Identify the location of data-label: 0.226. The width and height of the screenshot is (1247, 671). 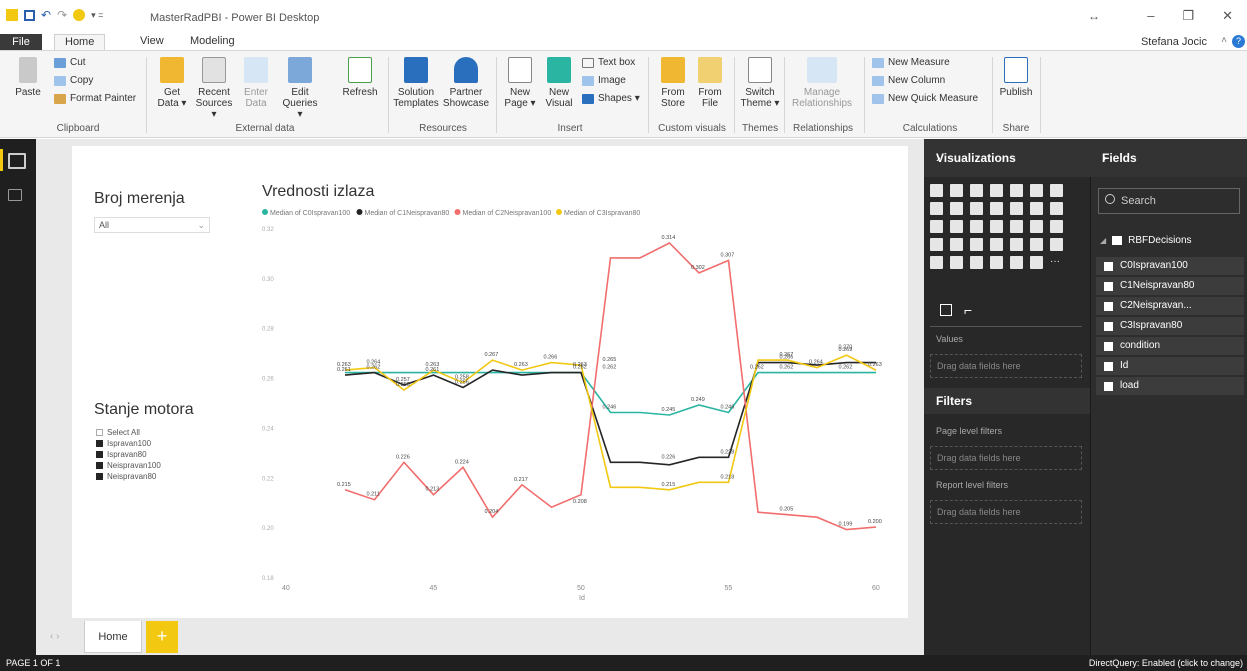
(669, 457).